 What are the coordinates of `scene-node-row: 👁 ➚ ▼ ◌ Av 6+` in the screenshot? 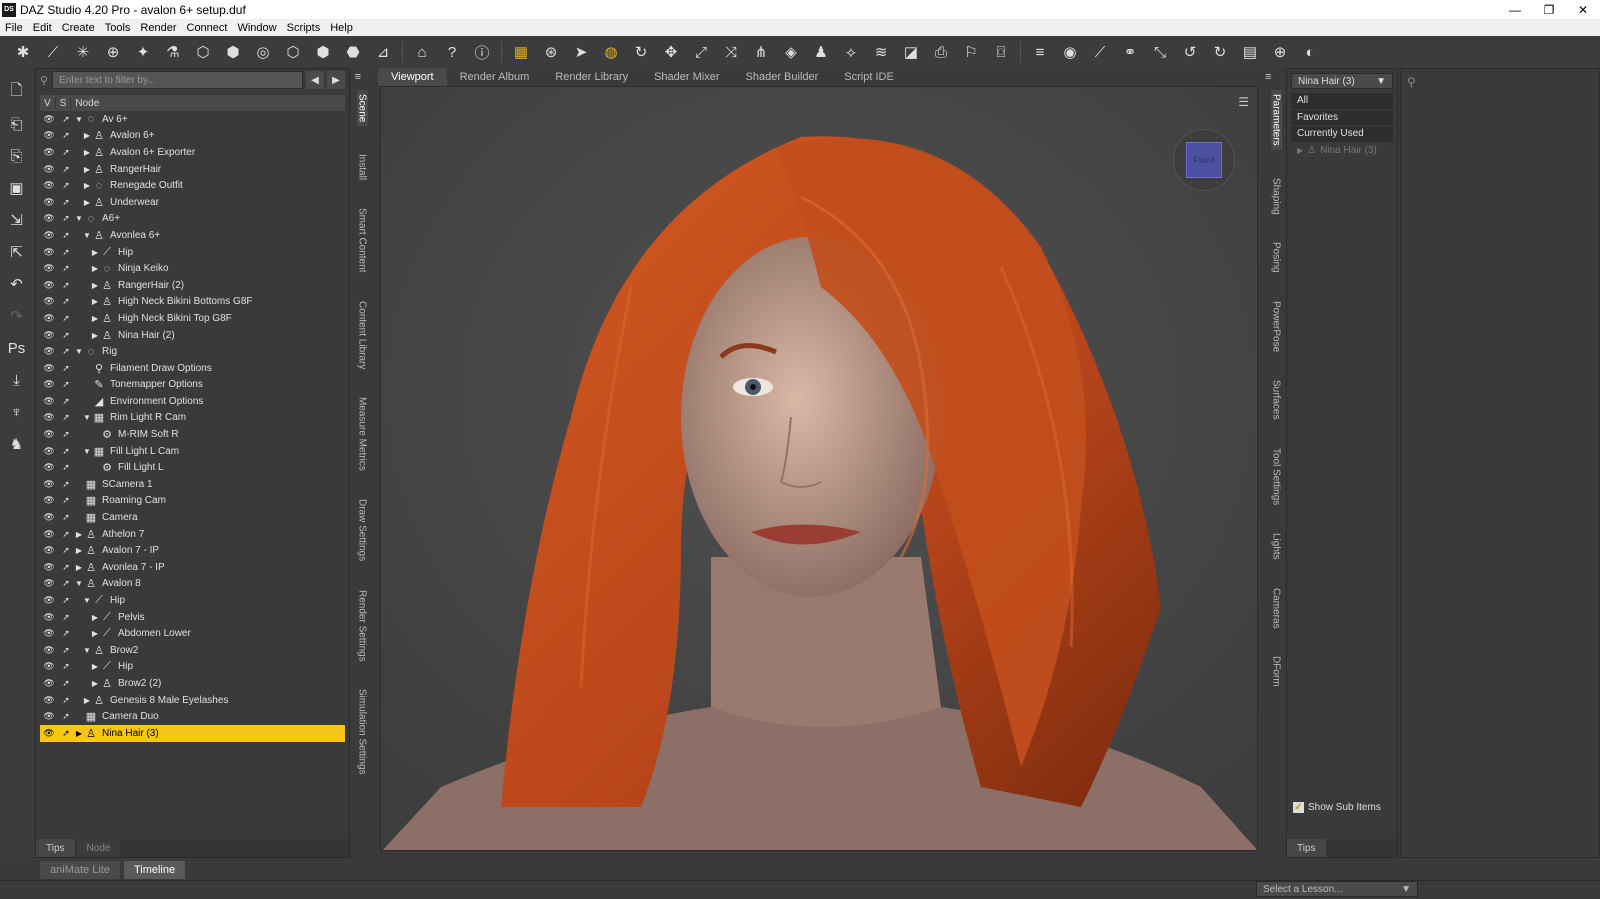 It's located at (192, 119).